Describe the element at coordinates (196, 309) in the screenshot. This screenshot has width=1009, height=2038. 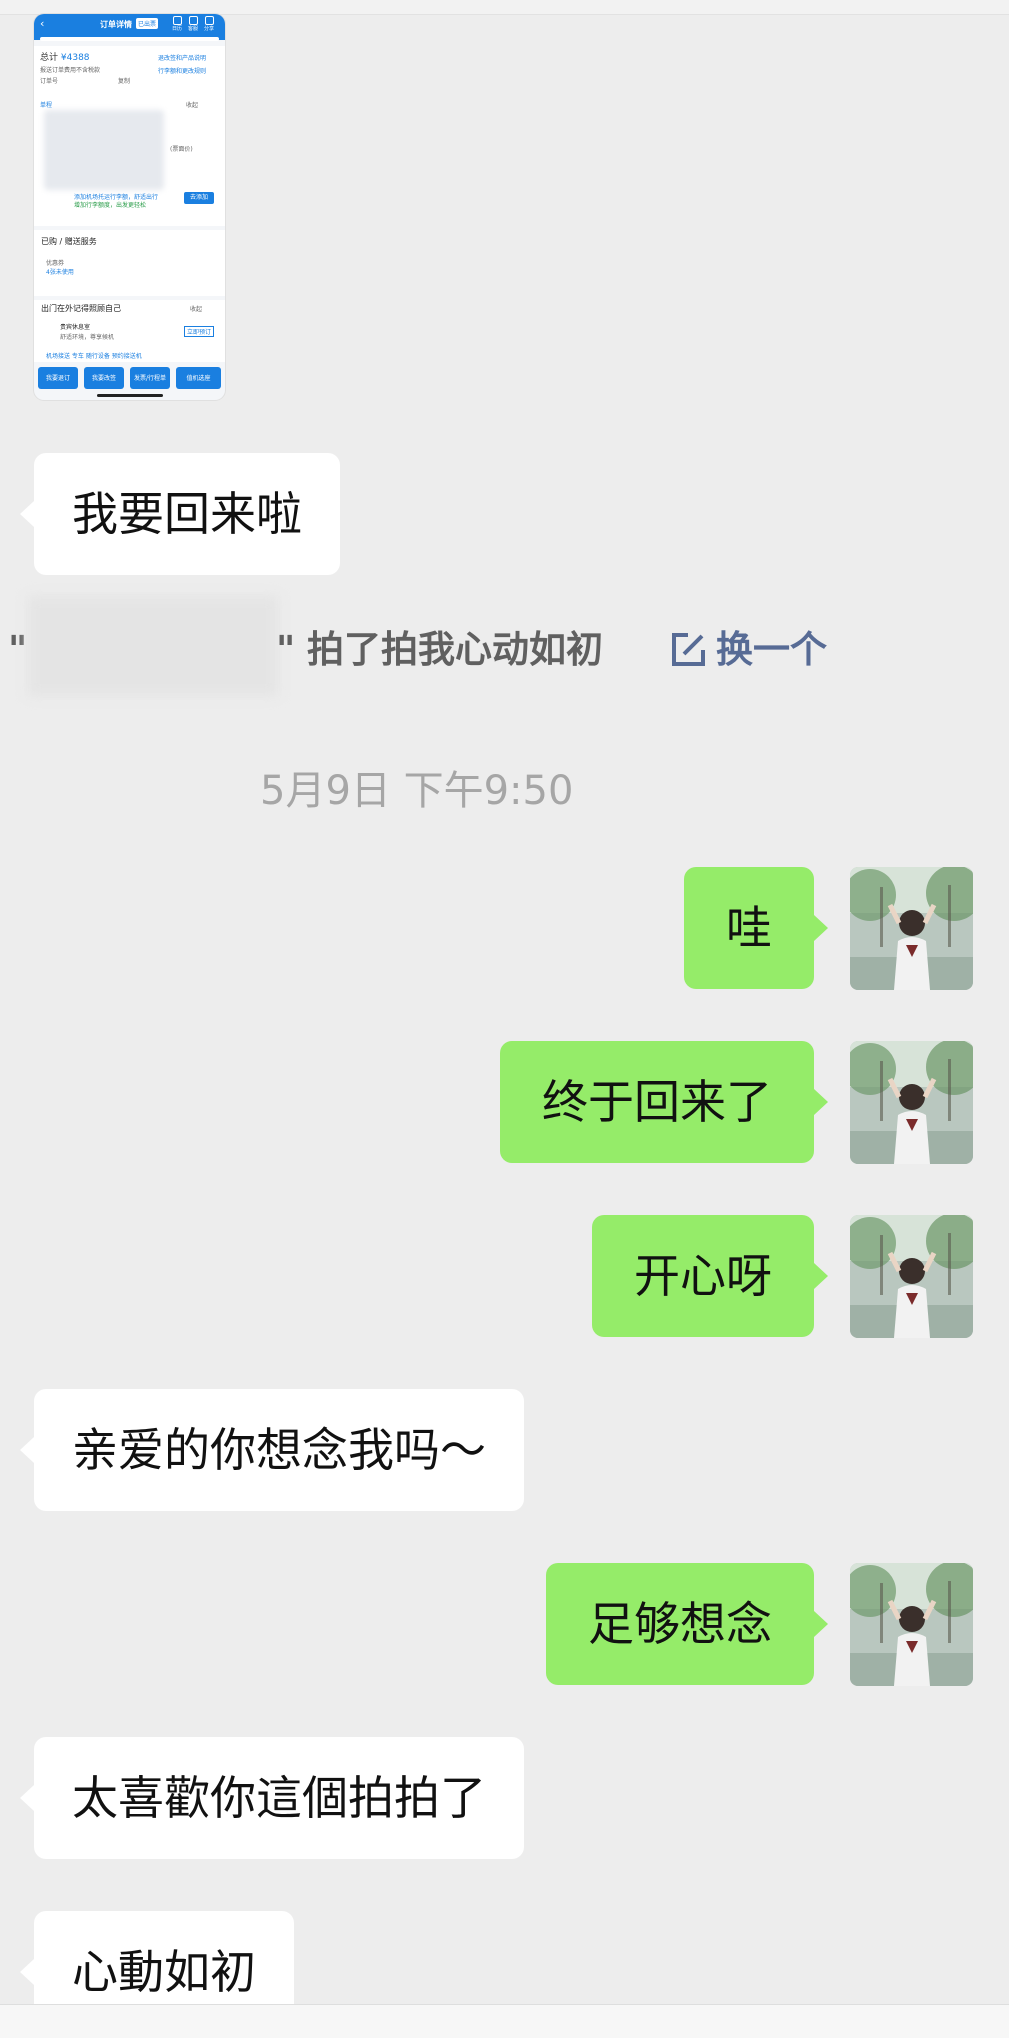
I see `thumb-care-collapse: 收起` at that location.